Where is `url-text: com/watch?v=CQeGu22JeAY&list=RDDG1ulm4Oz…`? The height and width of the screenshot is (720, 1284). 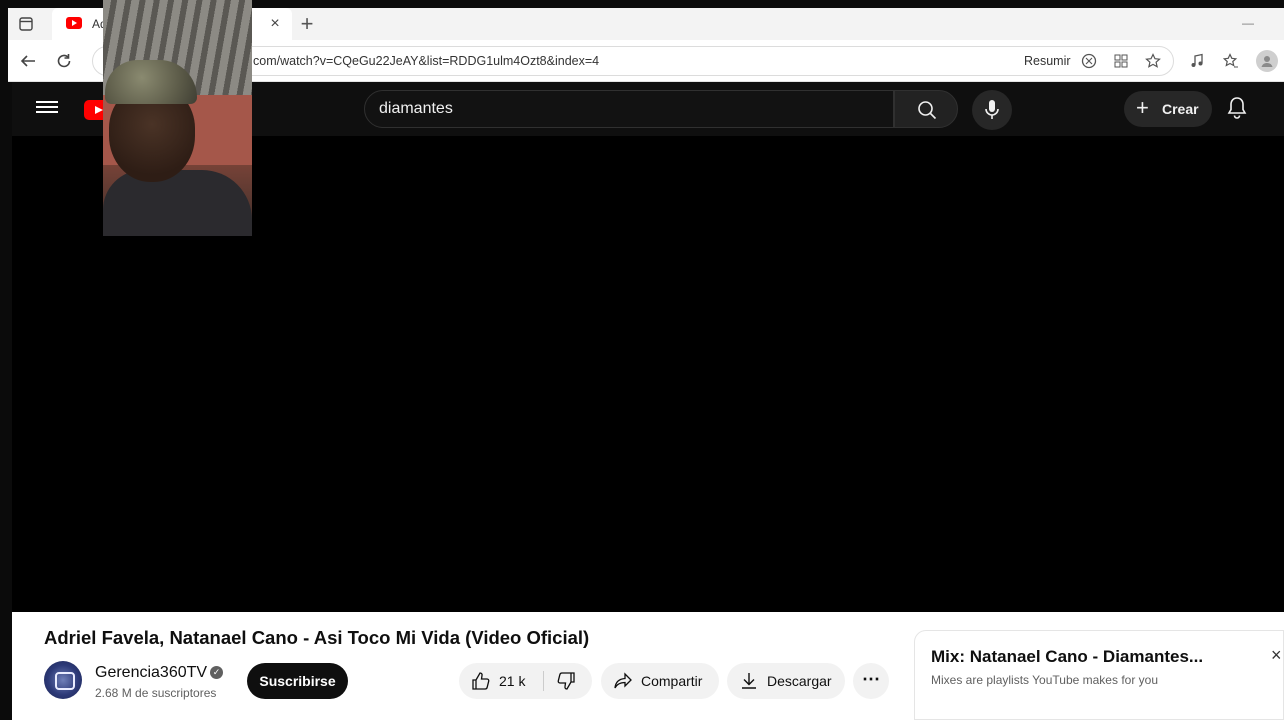
url-text: com/watch?v=CQeGu22JeAY&list=RDDG1ulm4Oz… is located at coordinates (426, 61).